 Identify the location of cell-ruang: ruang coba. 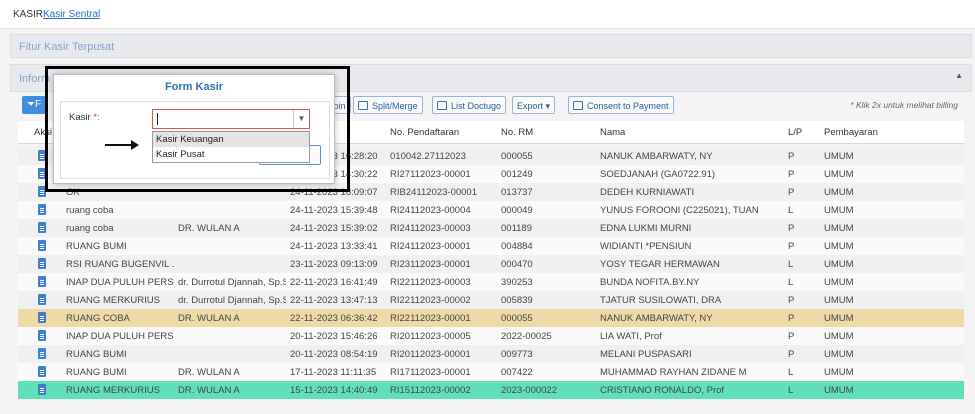
(90, 210).